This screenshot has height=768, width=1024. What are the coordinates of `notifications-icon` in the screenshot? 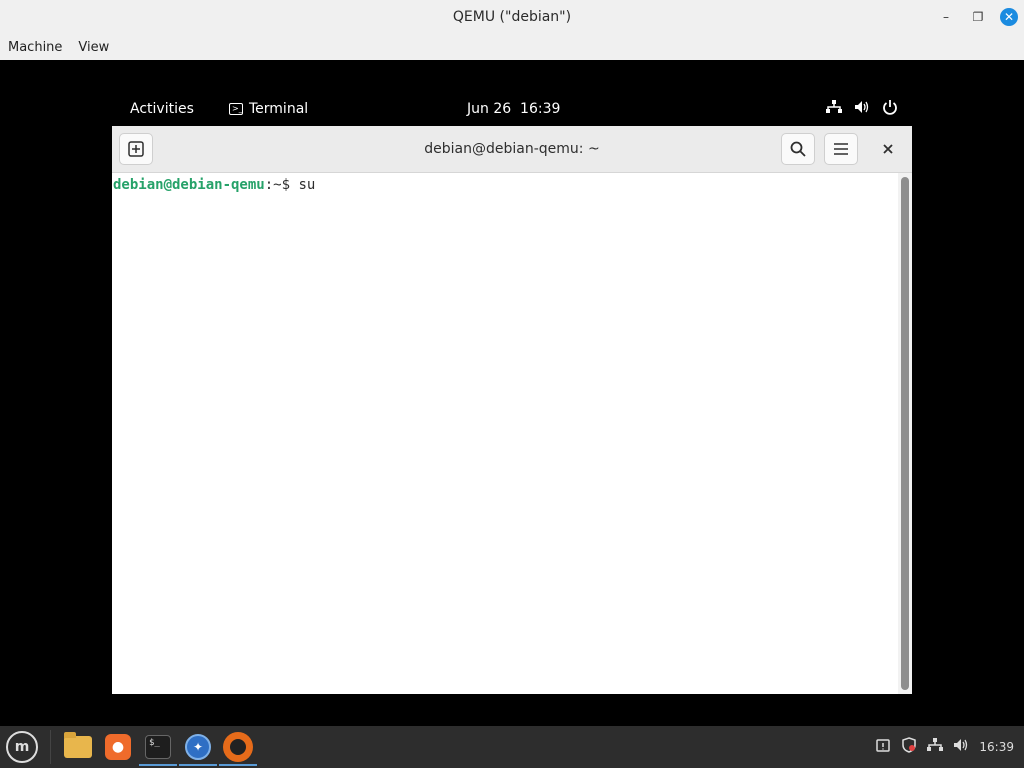 It's located at (883, 747).